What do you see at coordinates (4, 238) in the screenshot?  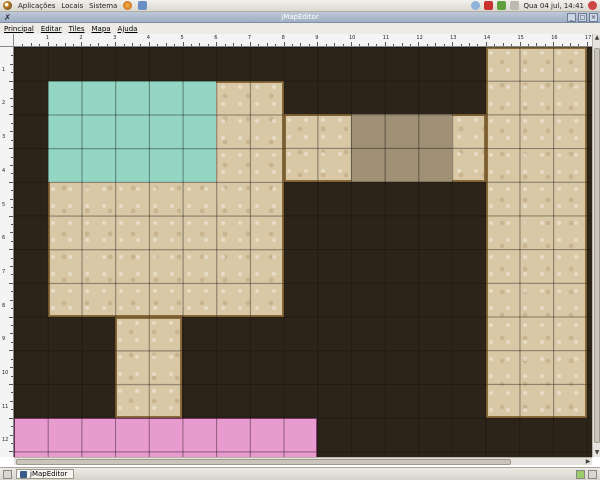 I see `ruler-left-label: 6` at bounding box center [4, 238].